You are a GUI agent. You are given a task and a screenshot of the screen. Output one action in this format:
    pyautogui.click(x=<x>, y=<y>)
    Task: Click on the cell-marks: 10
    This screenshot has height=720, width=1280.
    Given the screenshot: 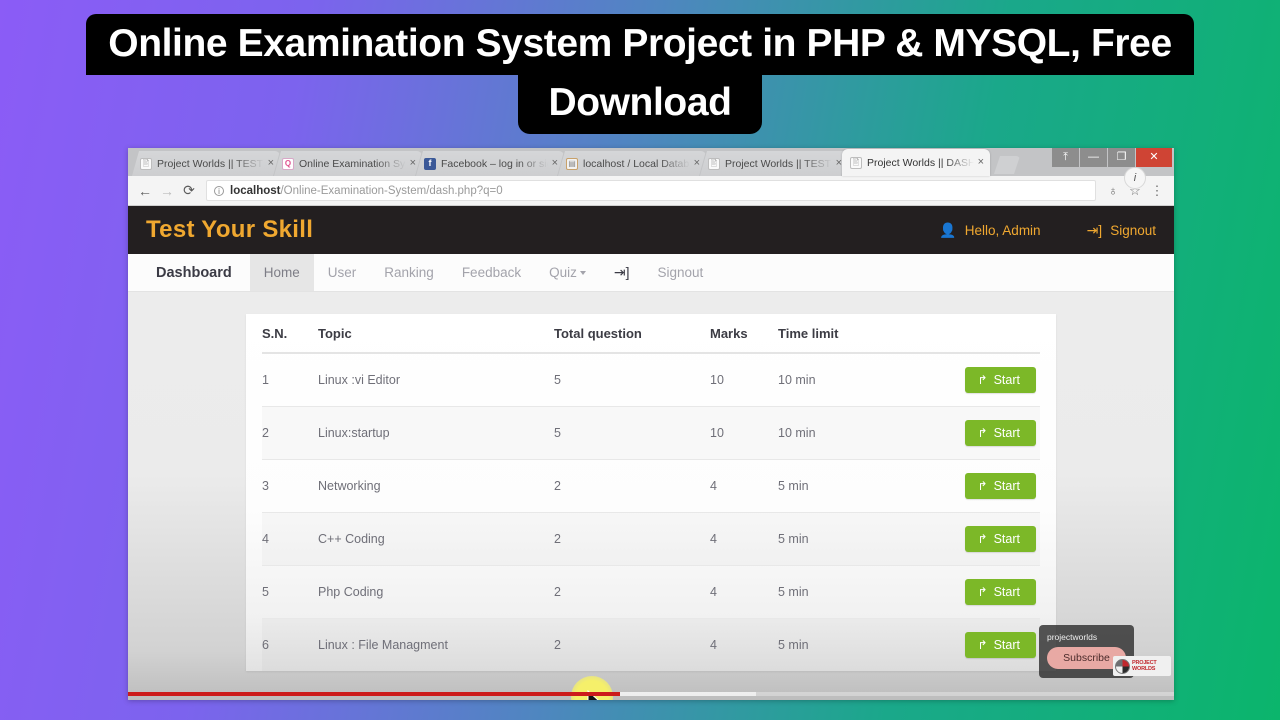 What is the action you would take?
    pyautogui.click(x=744, y=380)
    